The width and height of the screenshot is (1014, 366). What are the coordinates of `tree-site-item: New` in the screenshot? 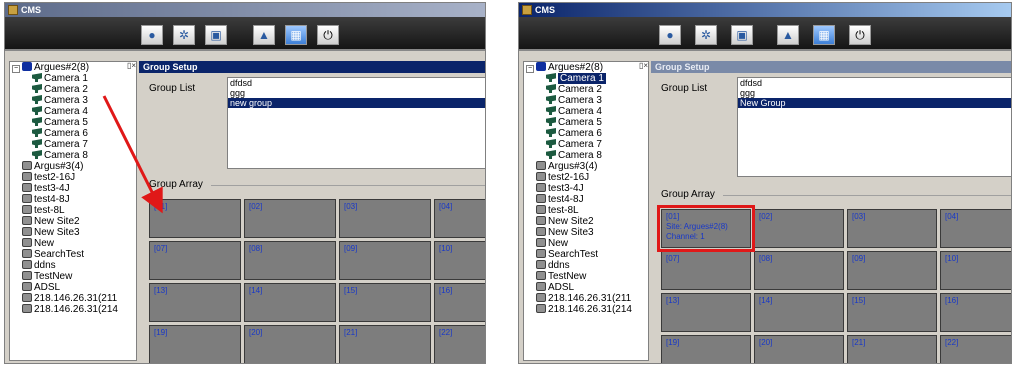 It's located at (586, 243).